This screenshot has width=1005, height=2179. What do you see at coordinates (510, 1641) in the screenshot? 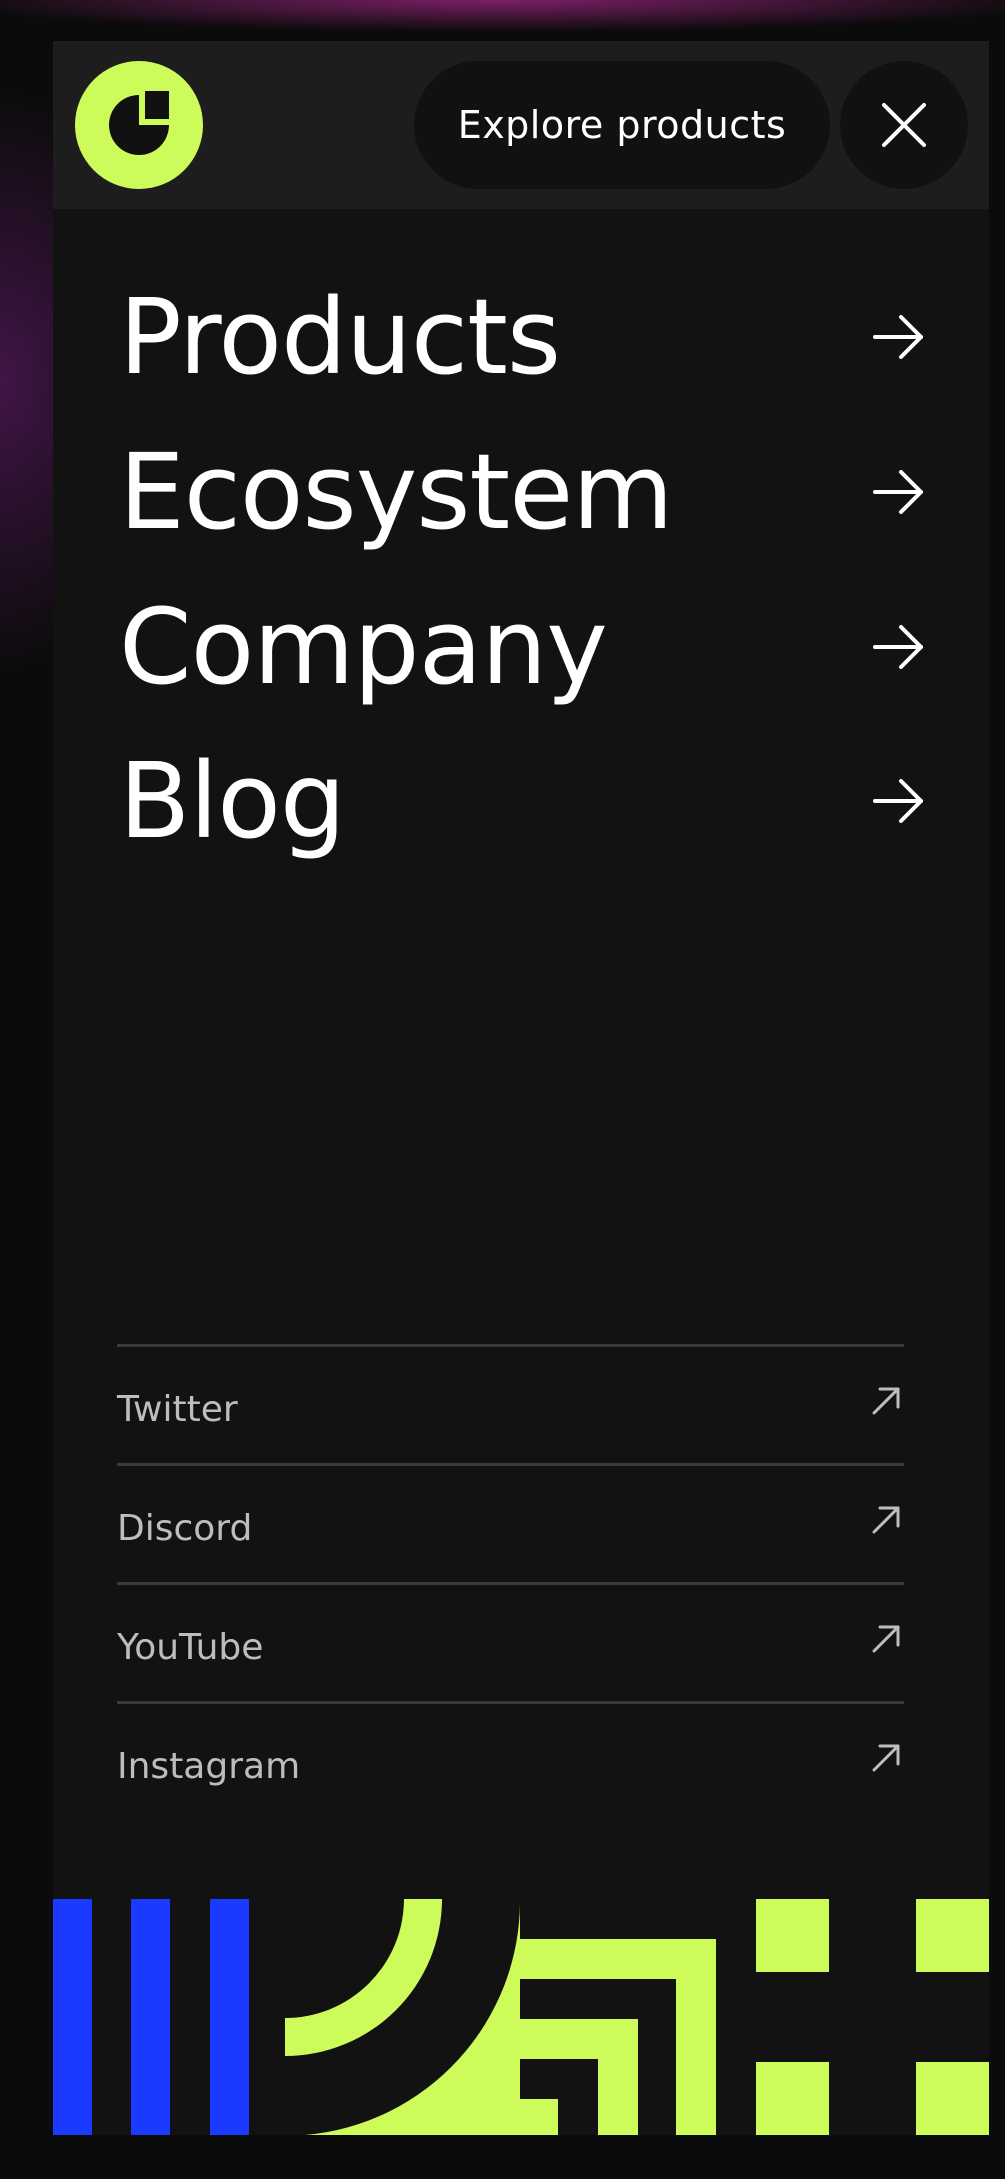
I see `social-link-youtube: YouTube` at bounding box center [510, 1641].